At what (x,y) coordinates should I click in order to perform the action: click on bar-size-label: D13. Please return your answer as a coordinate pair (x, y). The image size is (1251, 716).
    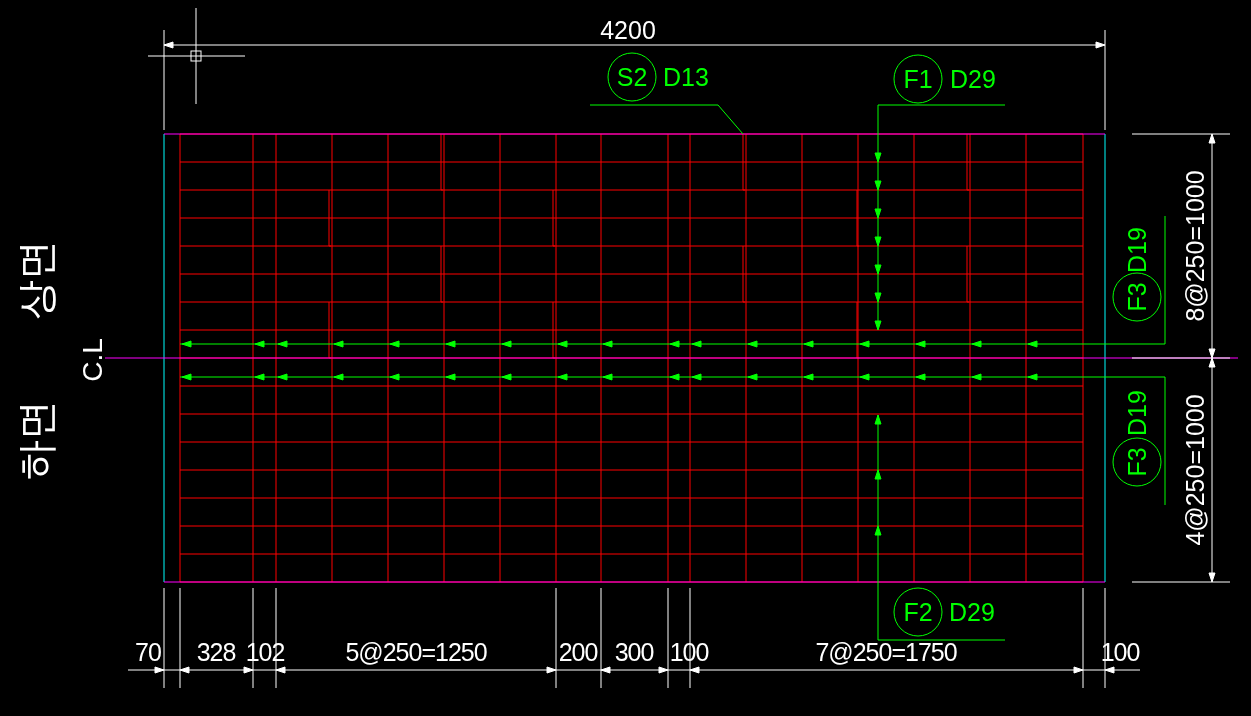
    Looking at the image, I should click on (686, 77).